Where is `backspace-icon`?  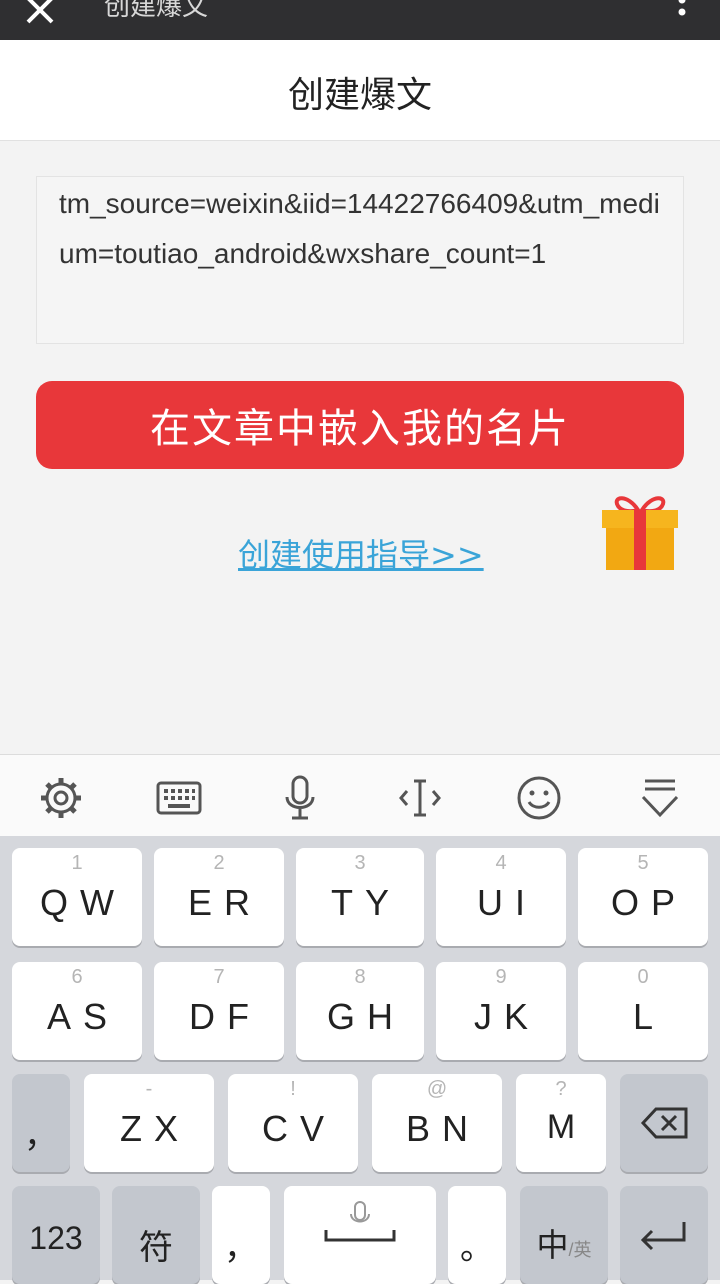 backspace-icon is located at coordinates (664, 1123).